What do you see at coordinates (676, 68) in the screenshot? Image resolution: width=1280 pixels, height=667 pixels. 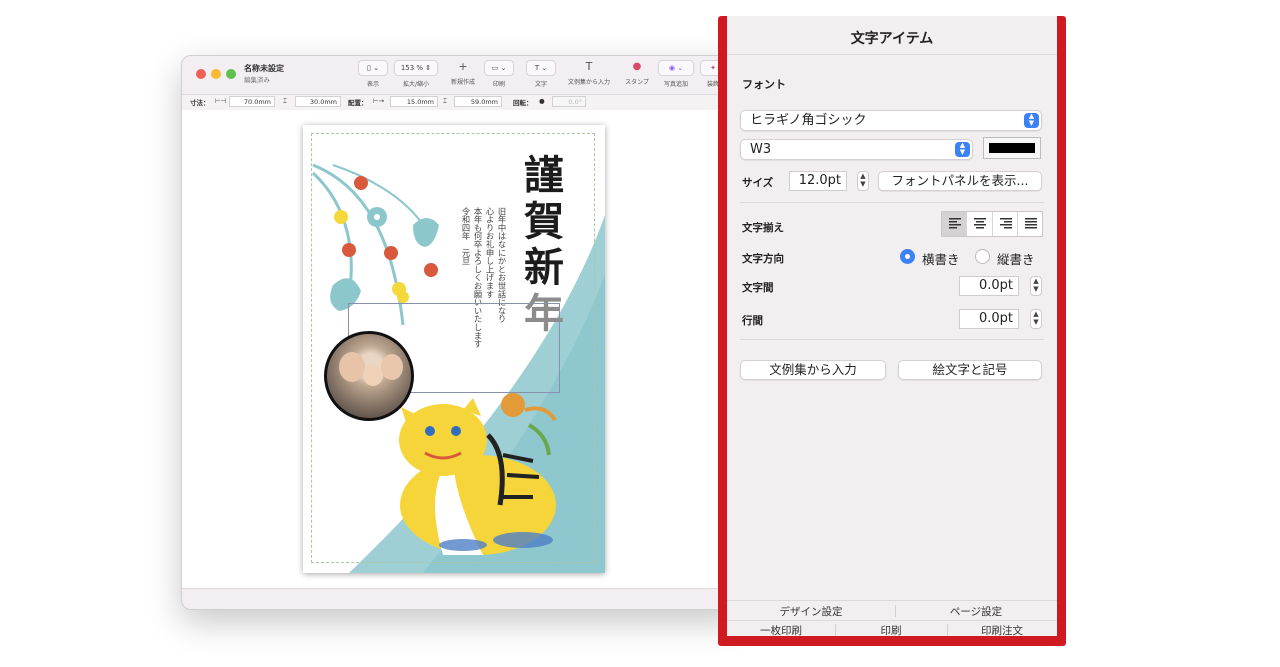 I see `photo-add-icon: ◉ ⌄` at bounding box center [676, 68].